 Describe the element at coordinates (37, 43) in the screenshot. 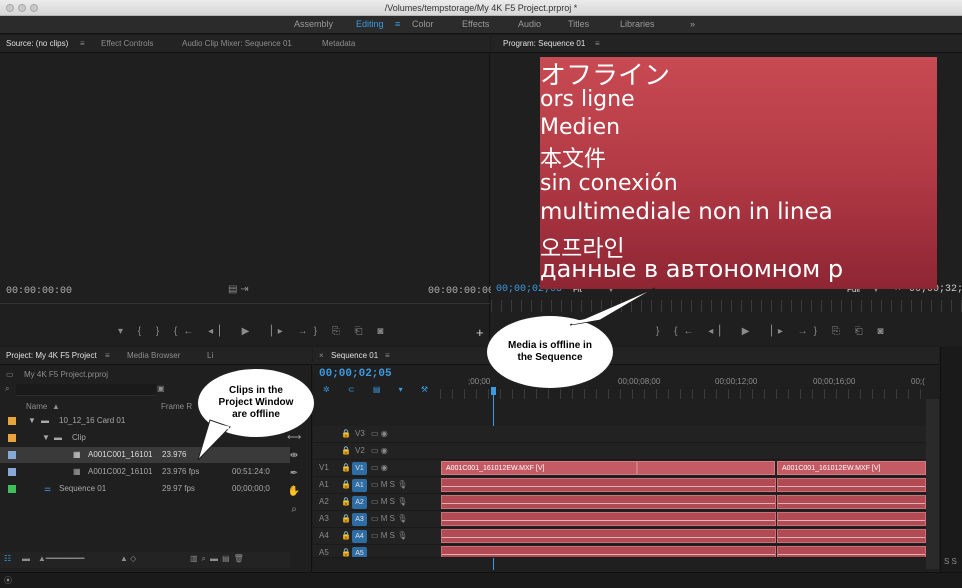

I see `tab-source: Source: (no clips)` at that location.